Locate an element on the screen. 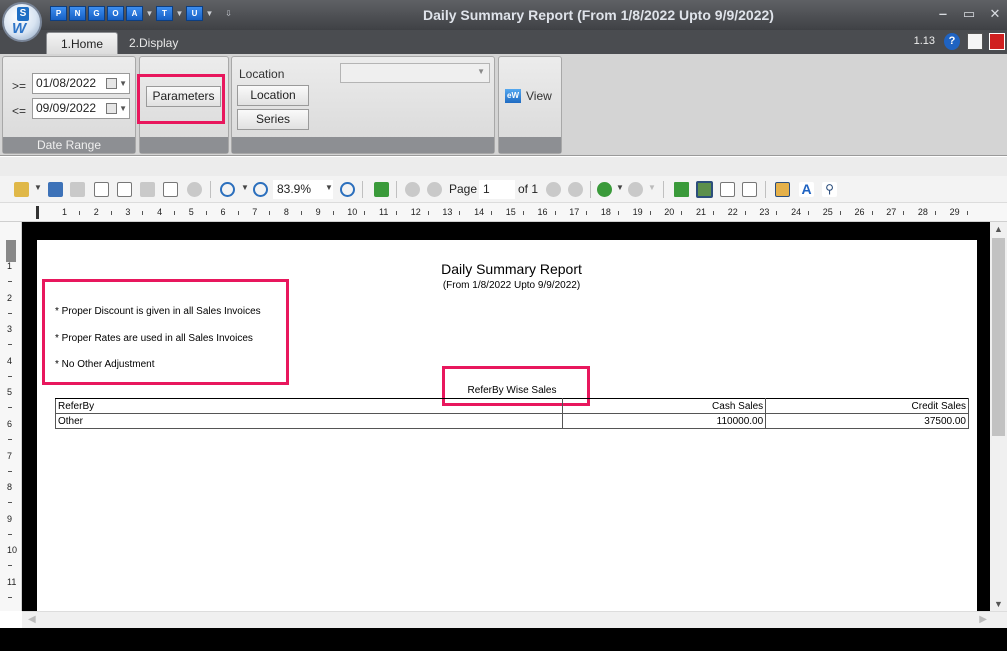 The width and height of the screenshot is (1007, 651). close-button: ✕ is located at coordinates (995, 14).